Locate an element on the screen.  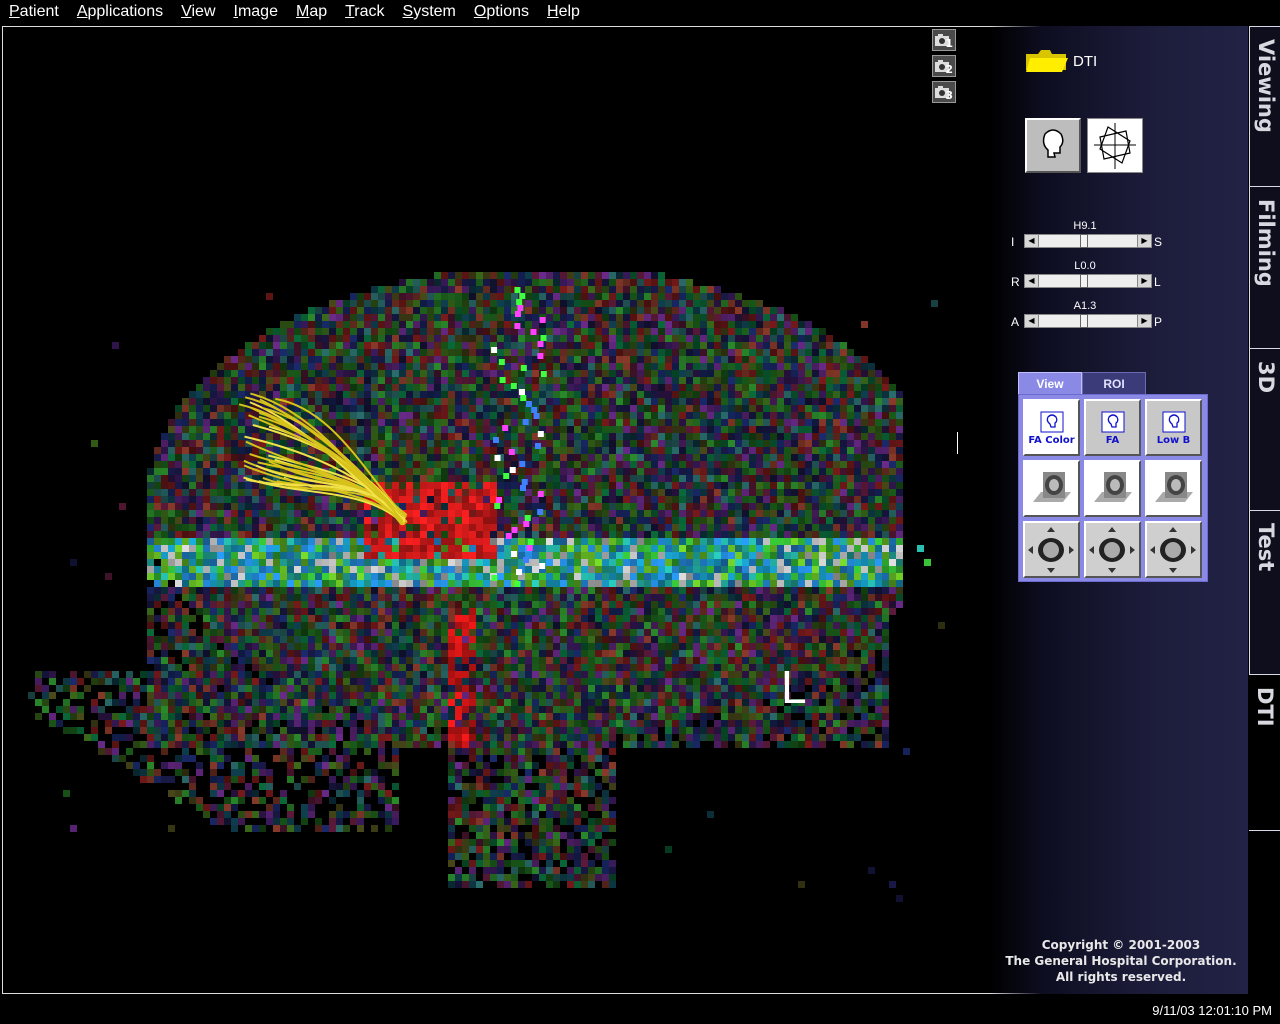
slice-slider-3: A1.3 A ◀ ▶ P is located at coordinates (1086, 316).